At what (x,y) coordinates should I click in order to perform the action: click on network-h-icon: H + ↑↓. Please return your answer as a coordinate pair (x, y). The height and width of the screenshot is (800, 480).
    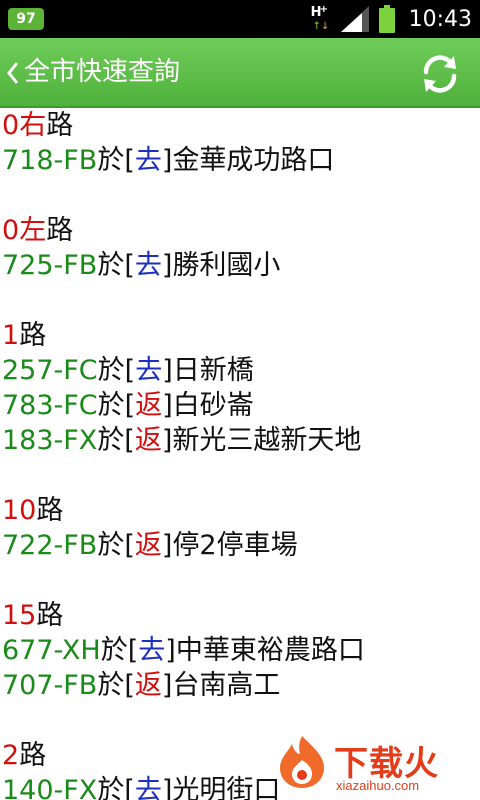
    Looking at the image, I should click on (320, 18).